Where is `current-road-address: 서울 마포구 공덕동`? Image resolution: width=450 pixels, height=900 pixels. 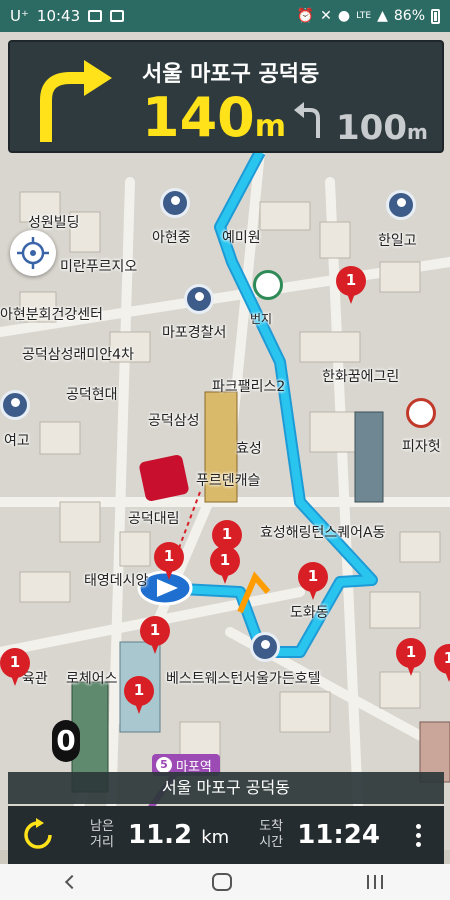
current-road-address: 서울 마포구 공덕동 is located at coordinates (226, 788).